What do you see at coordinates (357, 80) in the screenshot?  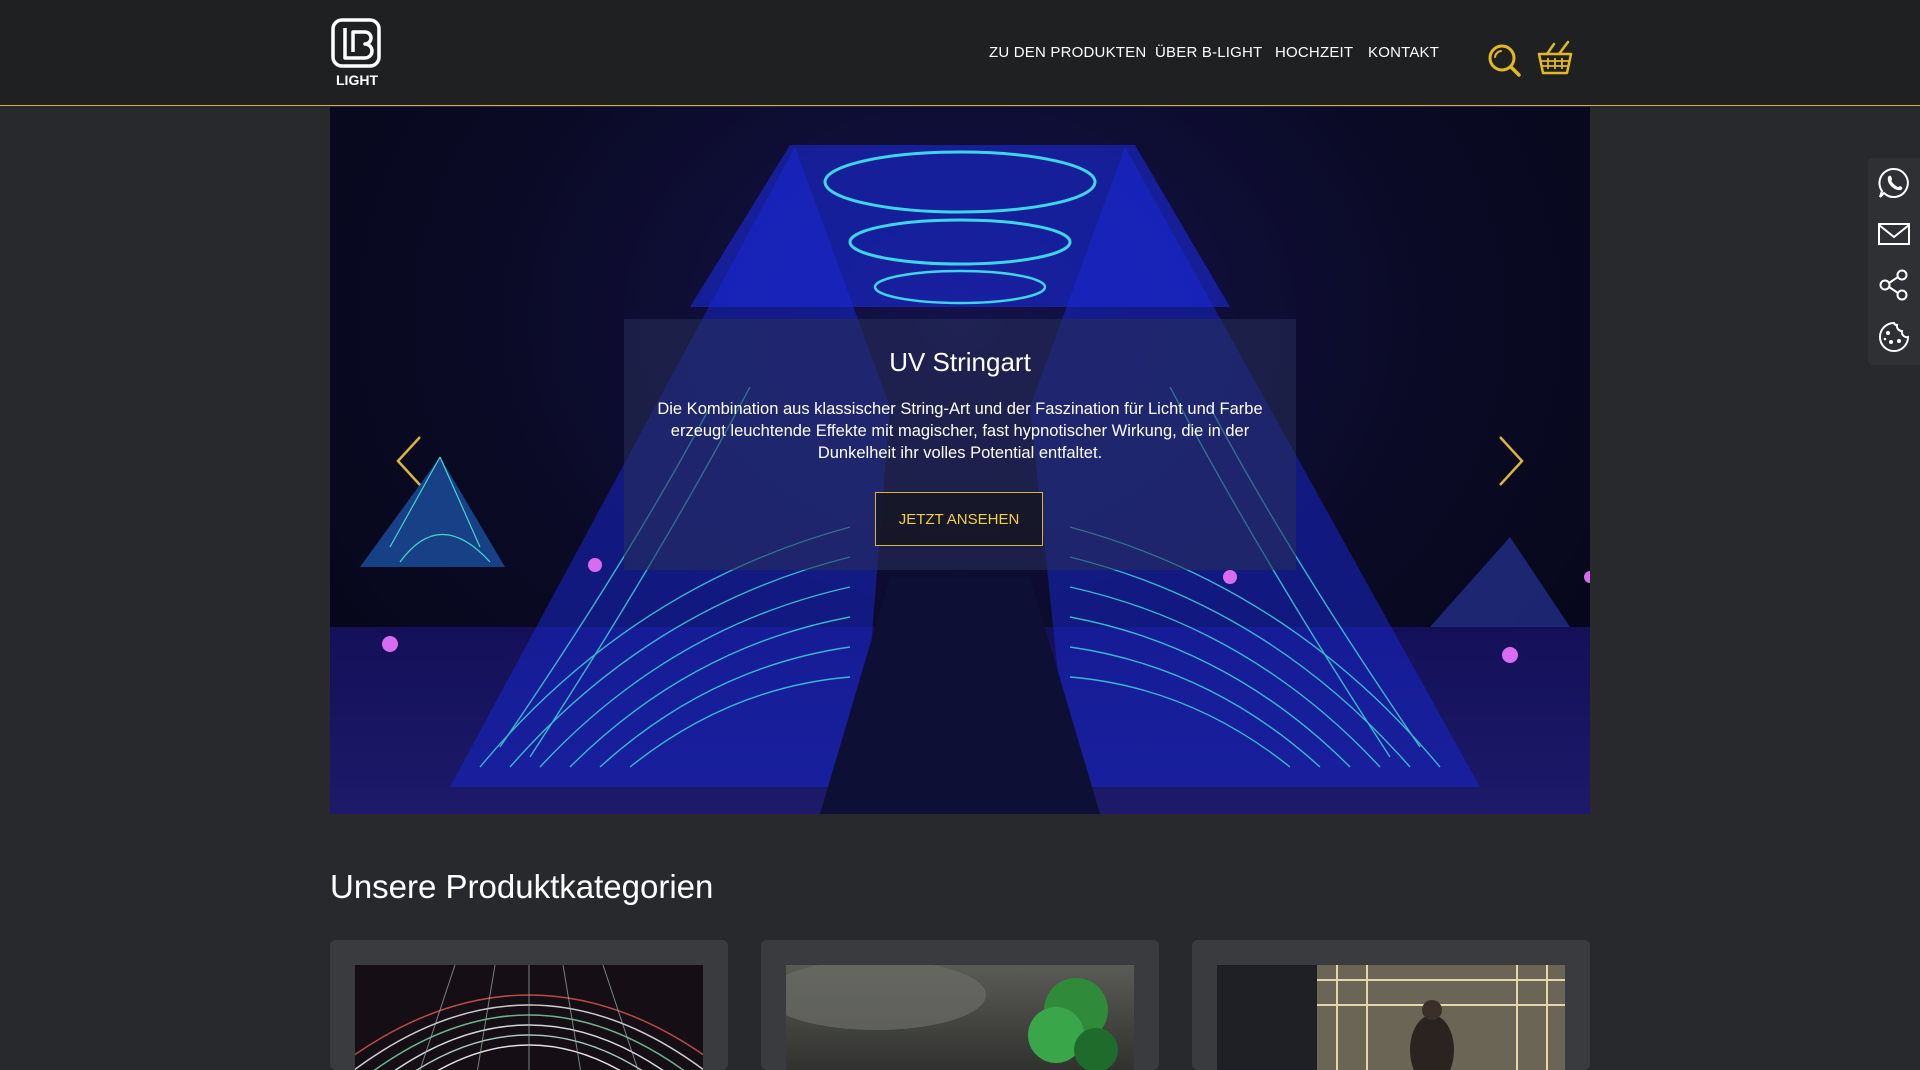 I see `logo-text: LIGHT` at bounding box center [357, 80].